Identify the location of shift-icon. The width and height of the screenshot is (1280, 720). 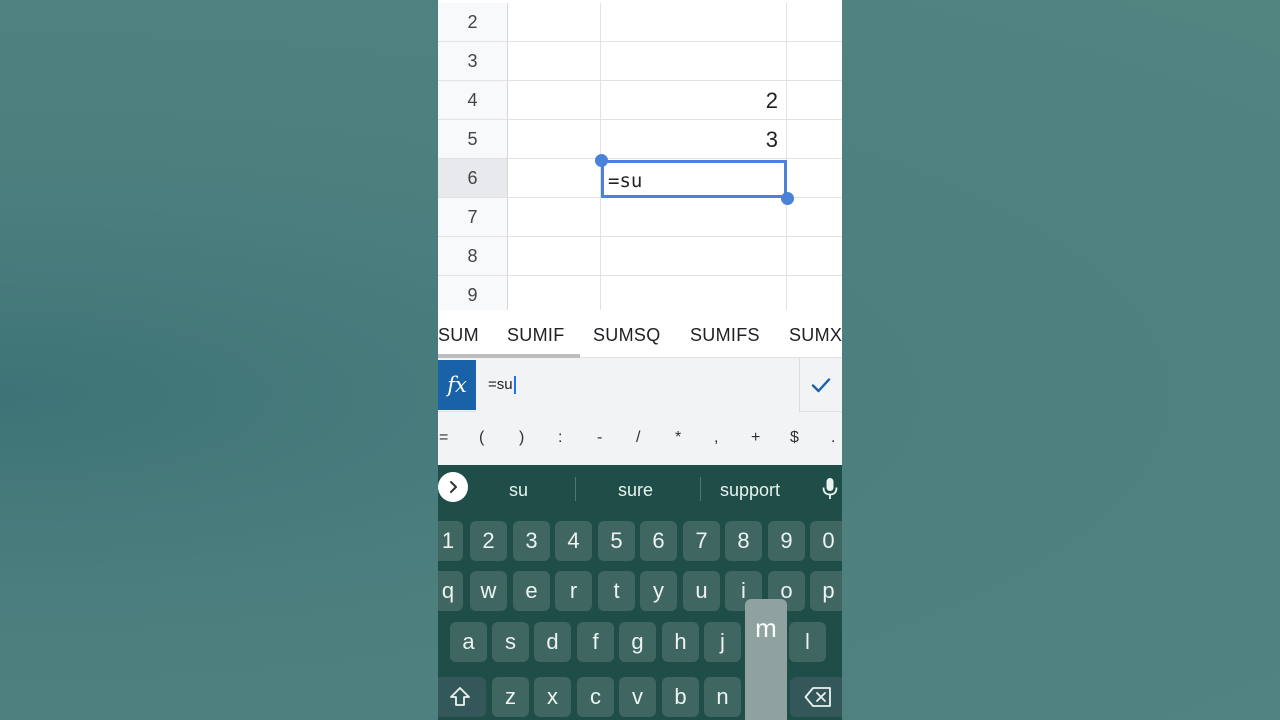
(460, 696).